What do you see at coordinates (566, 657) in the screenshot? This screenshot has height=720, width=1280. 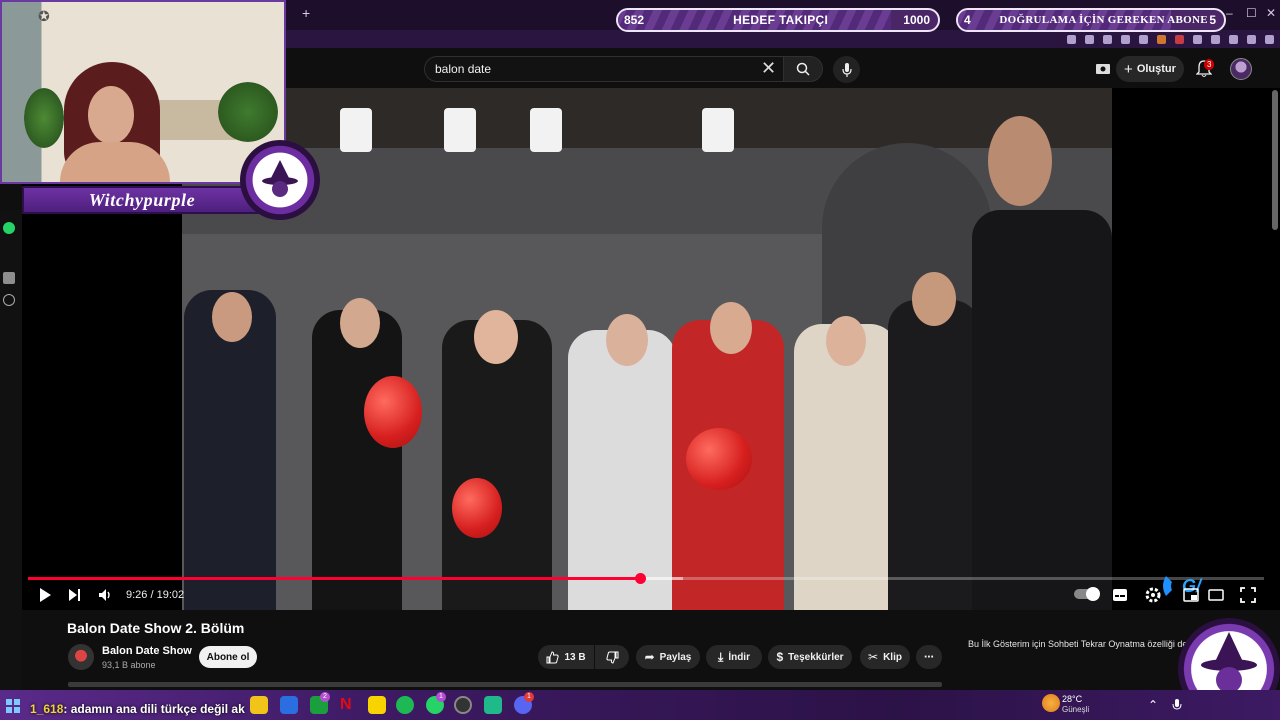 I see `like-button: 13 B` at bounding box center [566, 657].